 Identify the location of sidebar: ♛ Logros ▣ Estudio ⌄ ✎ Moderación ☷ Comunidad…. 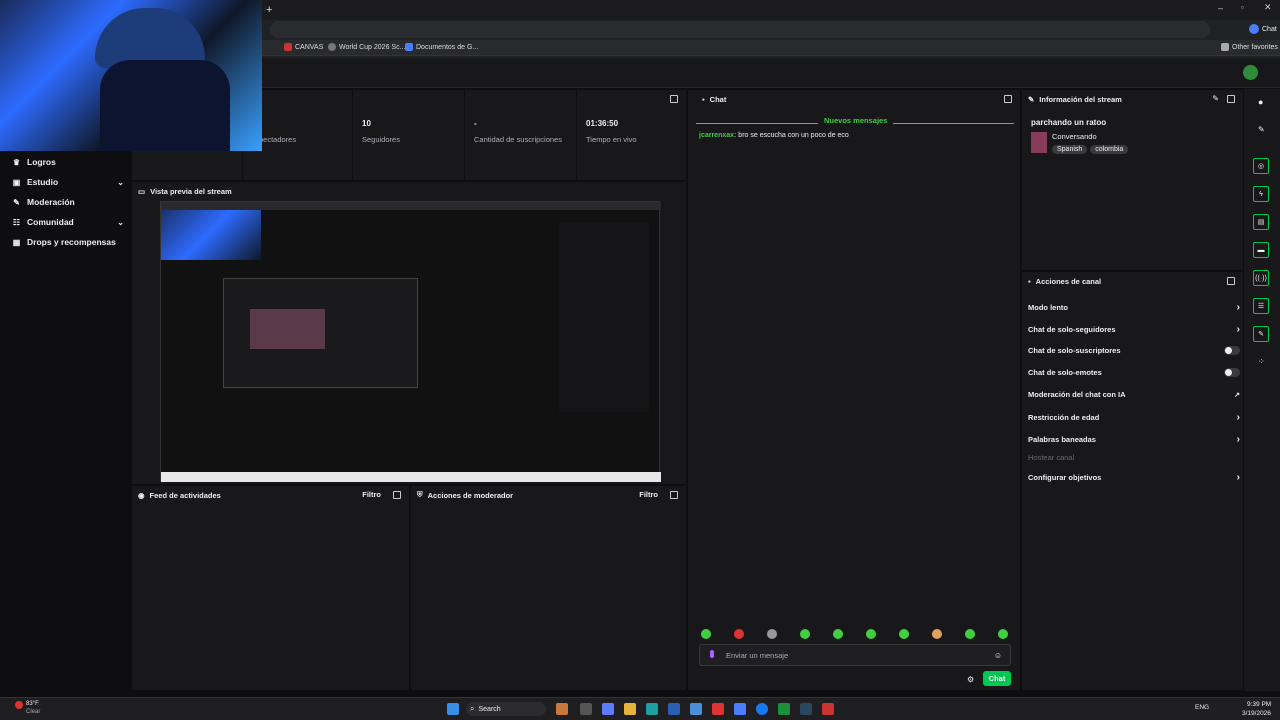
(65, 421).